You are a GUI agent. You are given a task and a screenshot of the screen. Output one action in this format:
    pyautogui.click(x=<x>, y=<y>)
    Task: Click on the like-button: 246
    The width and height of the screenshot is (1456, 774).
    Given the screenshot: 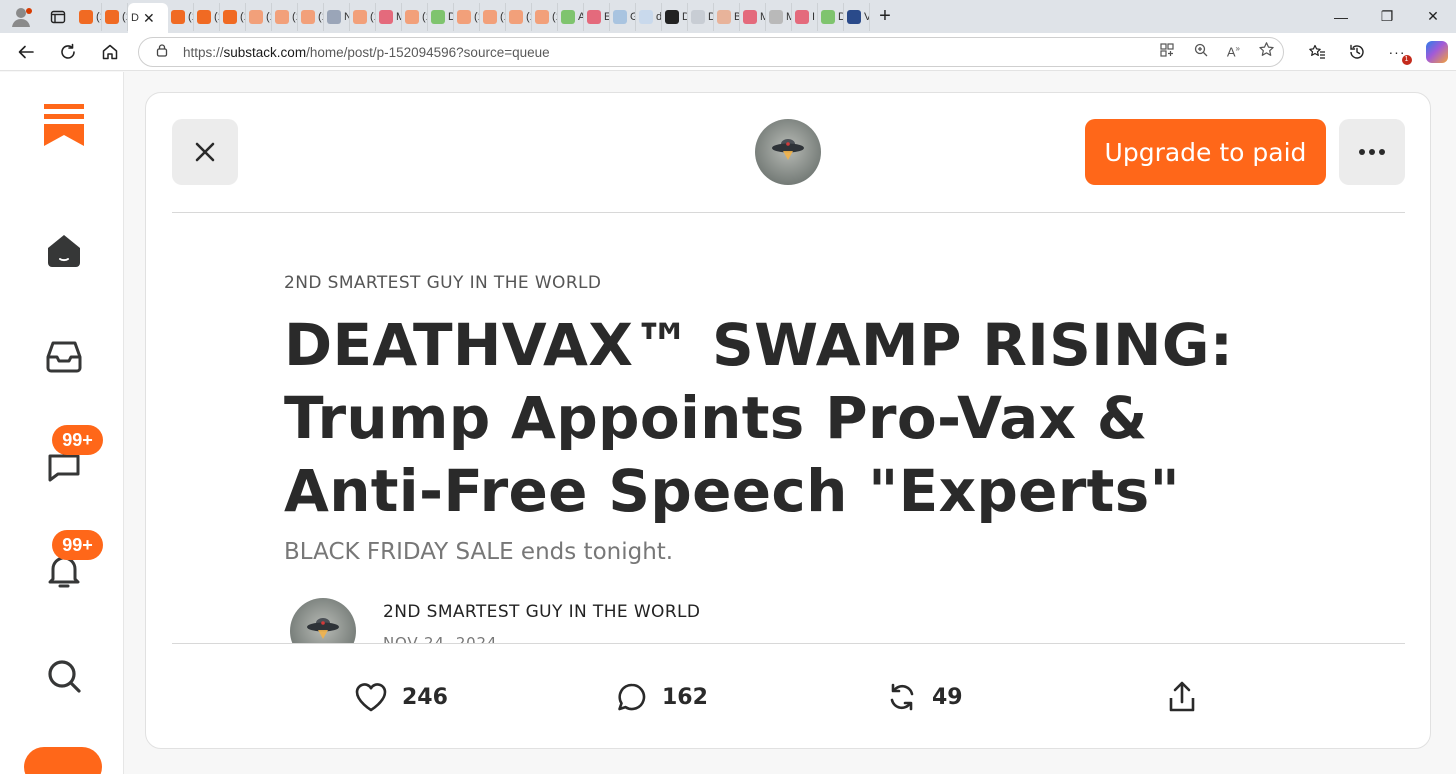 What is the action you would take?
    pyautogui.click(x=401, y=697)
    